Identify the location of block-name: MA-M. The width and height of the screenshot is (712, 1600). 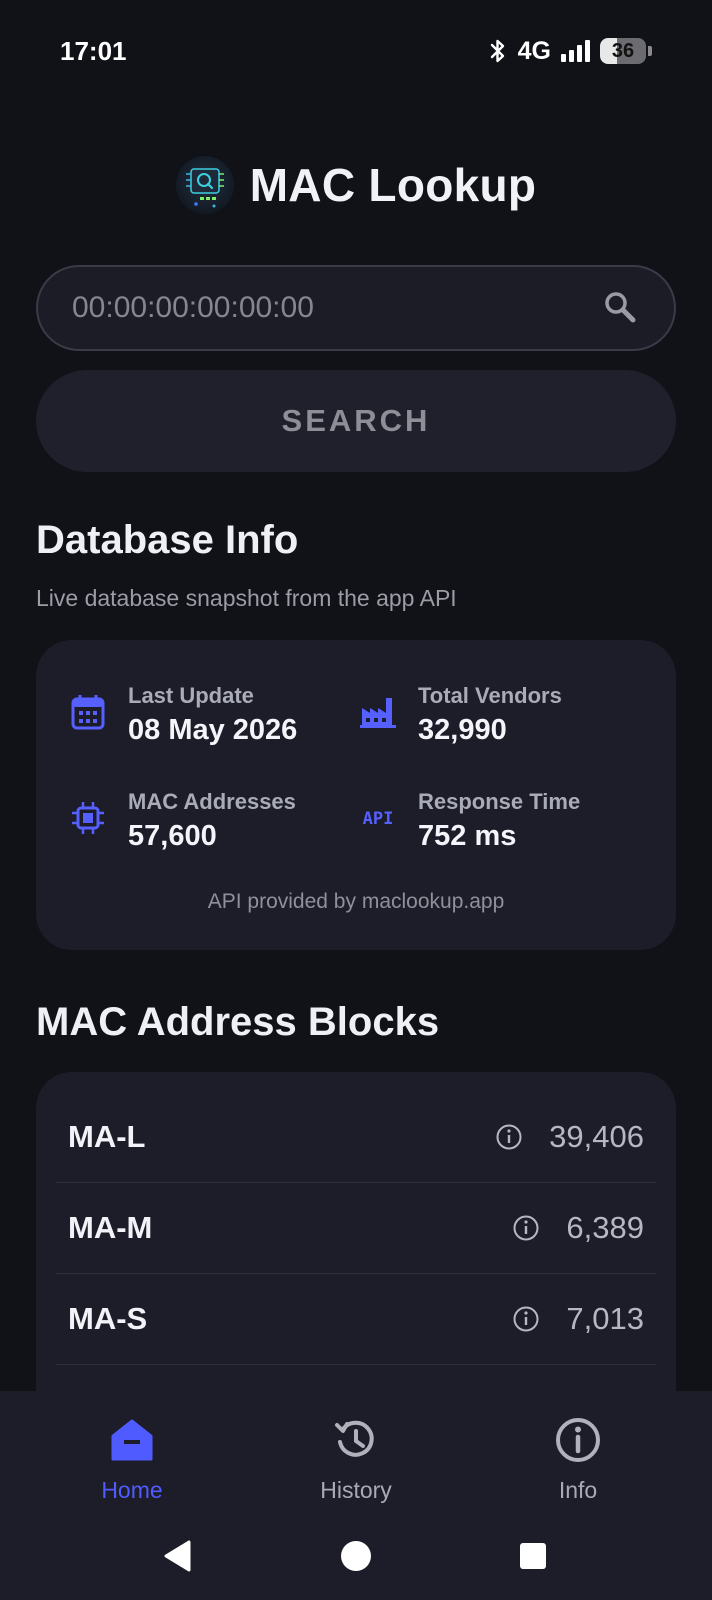
(110, 1227).